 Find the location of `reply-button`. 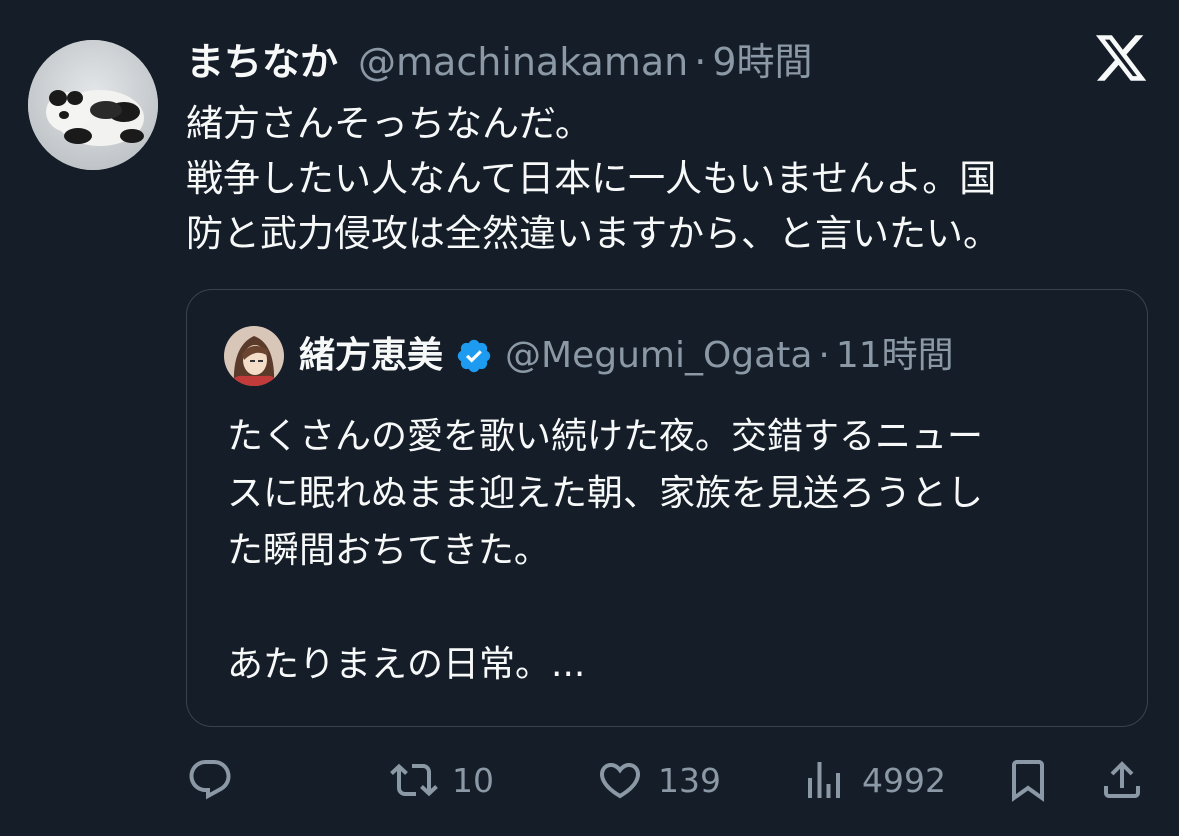

reply-button is located at coordinates (210, 780).